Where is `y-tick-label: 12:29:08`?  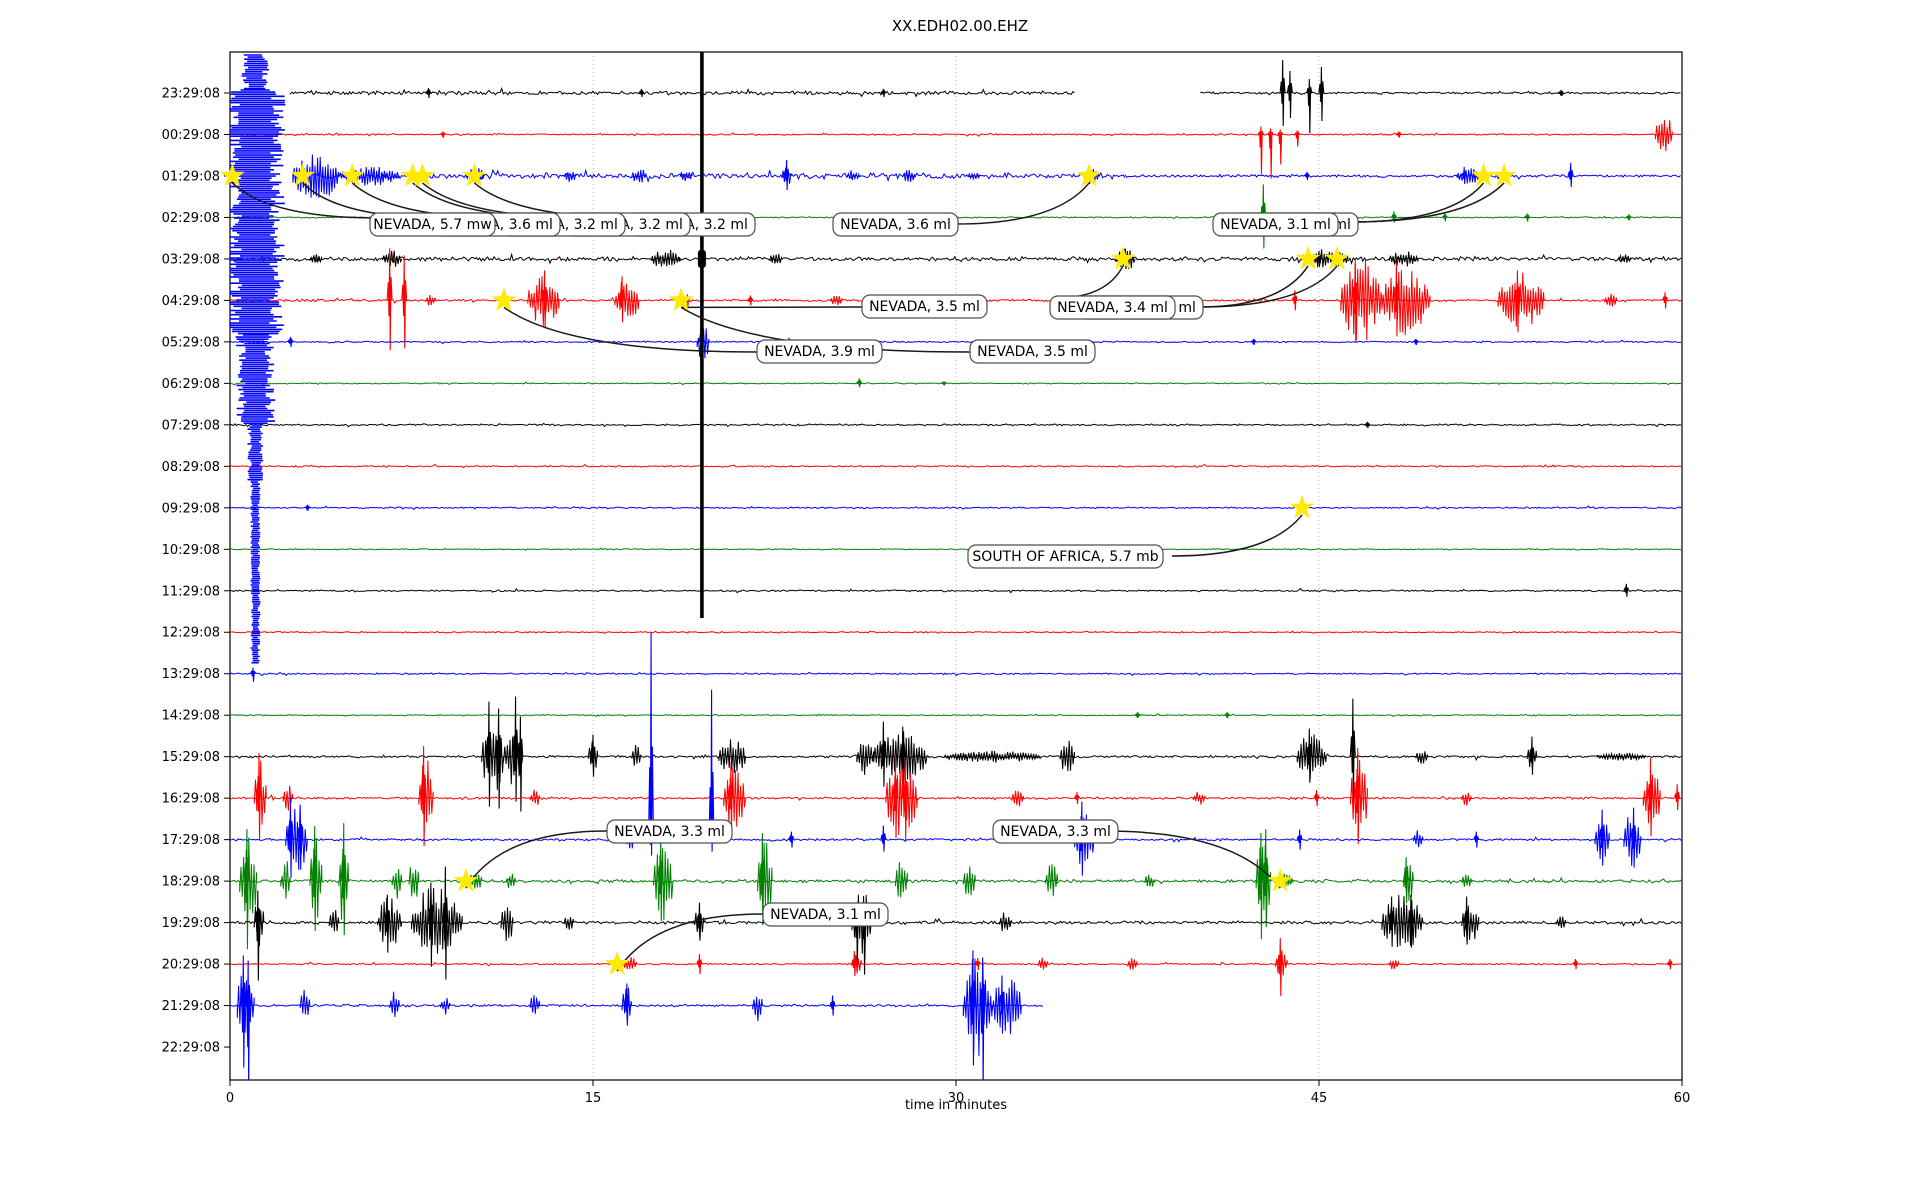
y-tick-label: 12:29:08 is located at coordinates (191, 633).